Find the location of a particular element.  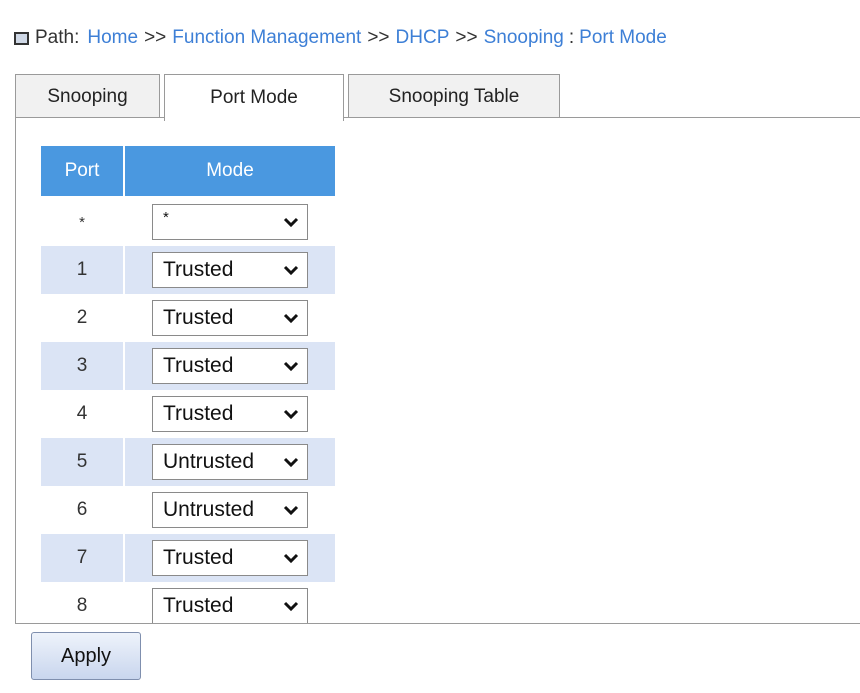

port-cell: 2 is located at coordinates (82, 318).